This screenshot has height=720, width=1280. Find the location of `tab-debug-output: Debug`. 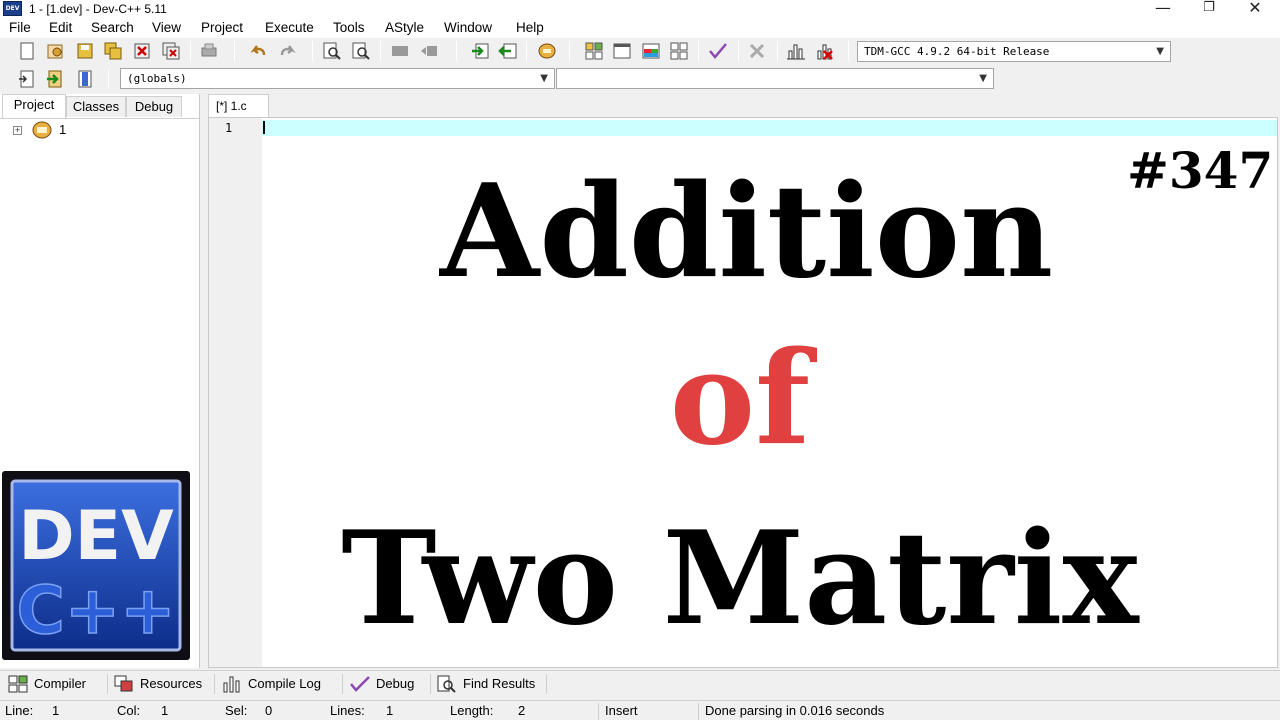

tab-debug-output: Debug is located at coordinates (390, 684).